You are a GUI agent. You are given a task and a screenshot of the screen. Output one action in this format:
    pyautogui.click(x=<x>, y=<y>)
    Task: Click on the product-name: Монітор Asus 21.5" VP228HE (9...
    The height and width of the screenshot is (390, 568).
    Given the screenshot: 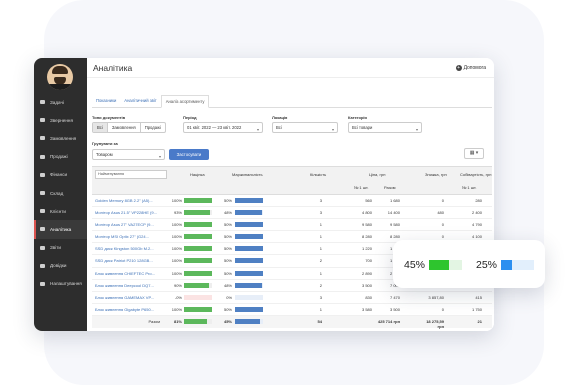 What is the action you would take?
    pyautogui.click(x=129, y=212)
    